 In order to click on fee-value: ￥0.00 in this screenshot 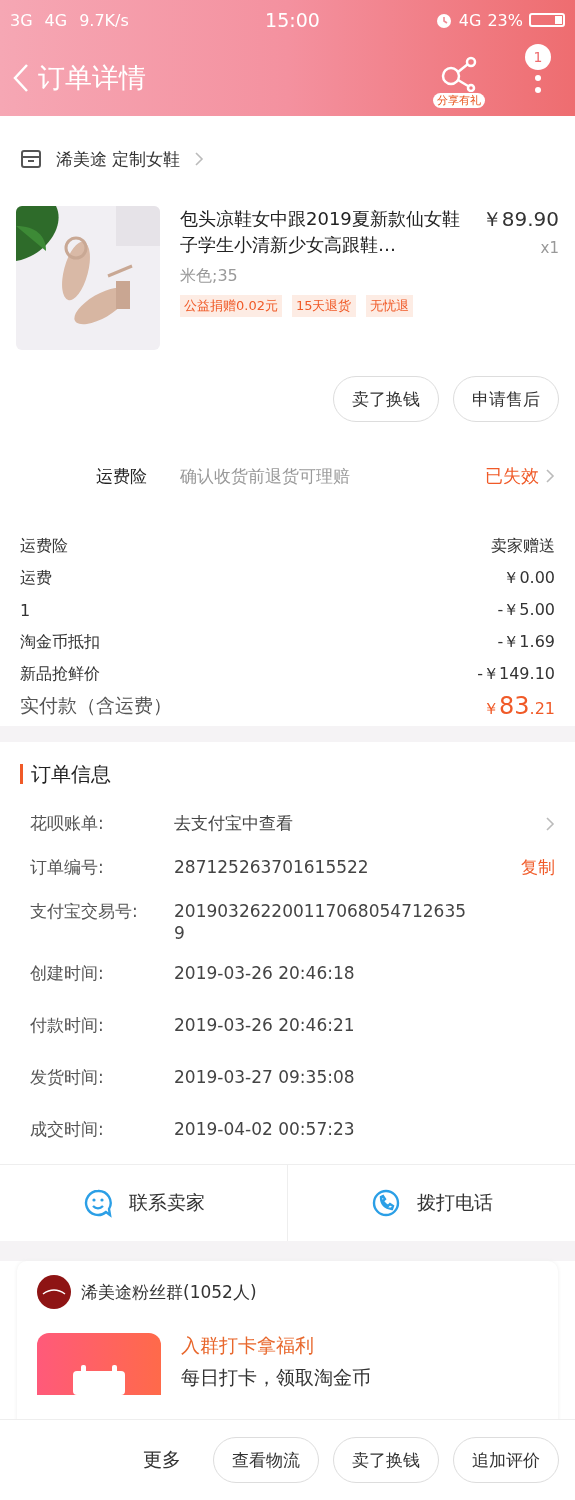, I will do `click(529, 578)`.